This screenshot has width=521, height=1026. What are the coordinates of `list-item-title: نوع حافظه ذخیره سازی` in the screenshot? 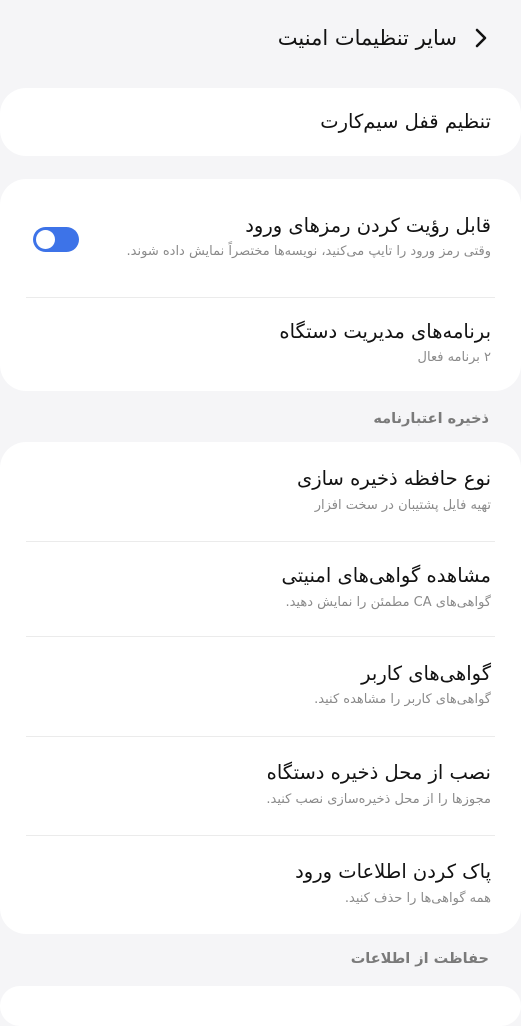 It's located at (393, 479).